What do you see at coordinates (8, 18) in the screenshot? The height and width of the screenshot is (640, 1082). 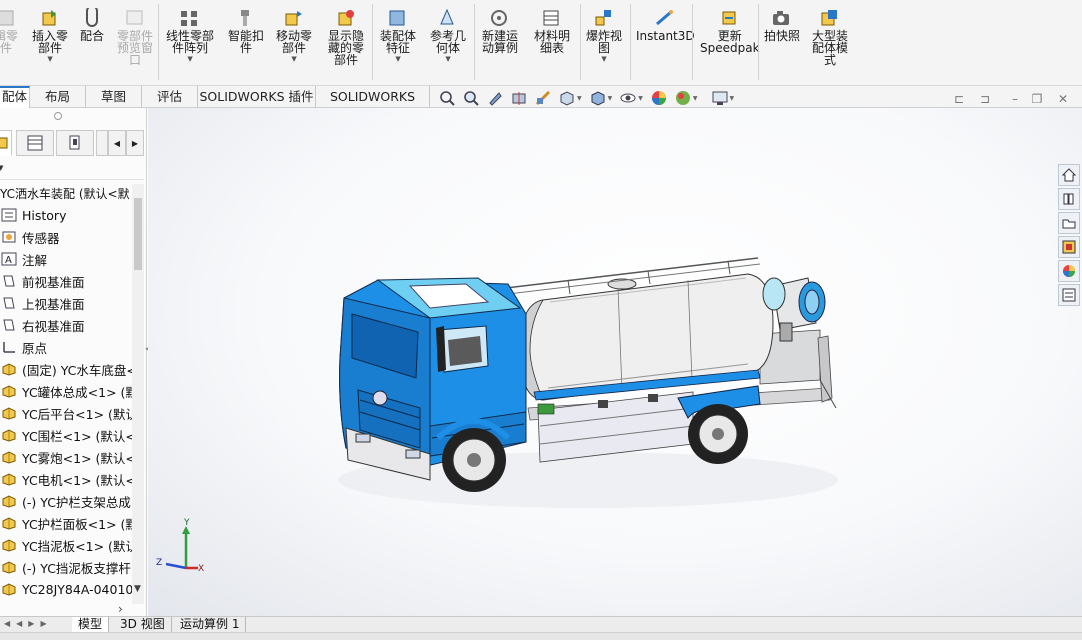 I see `edit-component-icon` at bounding box center [8, 18].